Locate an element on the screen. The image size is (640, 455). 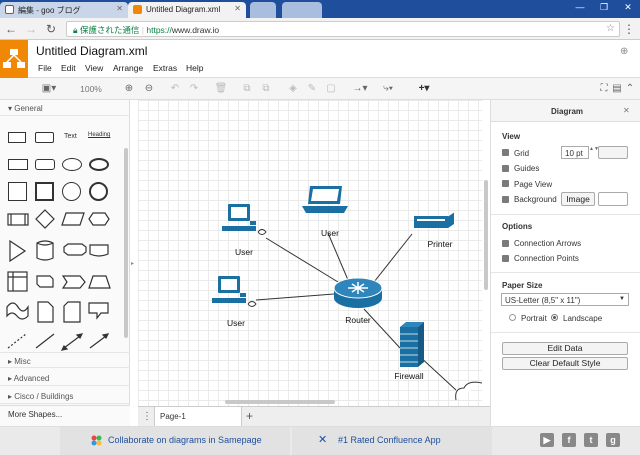
format-panel-toggle-icon: ▣▾ is located at coordinates (49, 89).